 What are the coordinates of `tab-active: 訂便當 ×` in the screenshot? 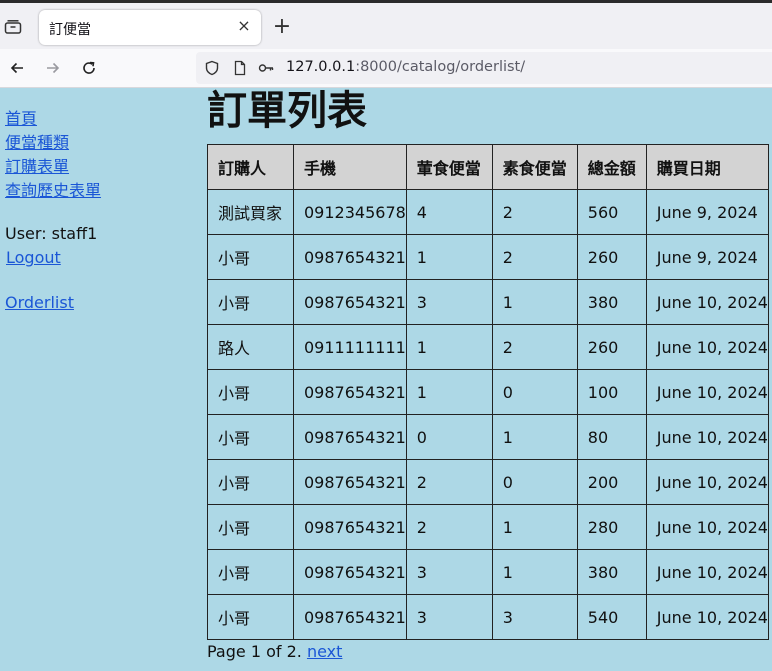 It's located at (150, 27).